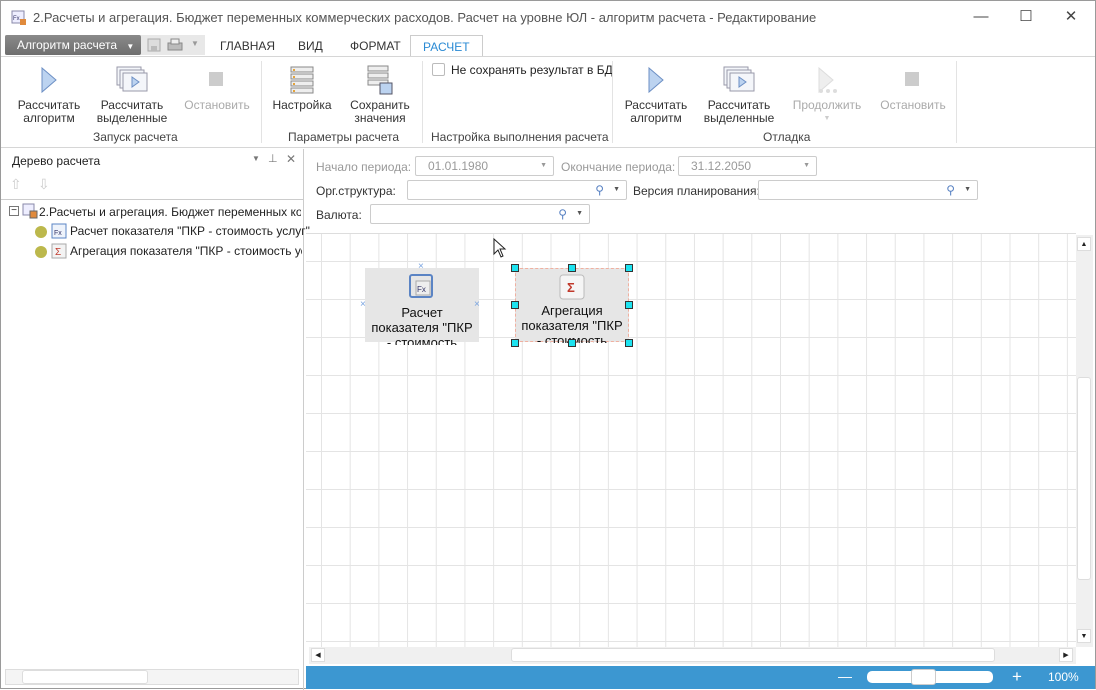 The width and height of the screenshot is (1096, 690). Describe the element at coordinates (375, 46) in the screenshot. I see `tab-format: ФОРМАТ` at that location.